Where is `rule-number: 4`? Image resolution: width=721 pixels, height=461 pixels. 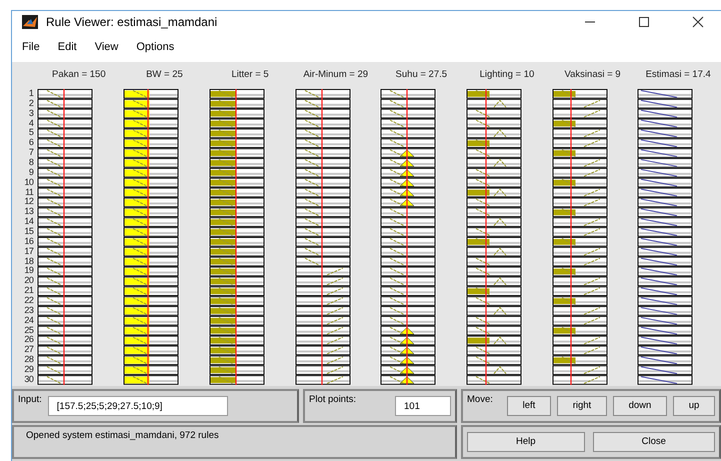
rule-number: 4 is located at coordinates (31, 123).